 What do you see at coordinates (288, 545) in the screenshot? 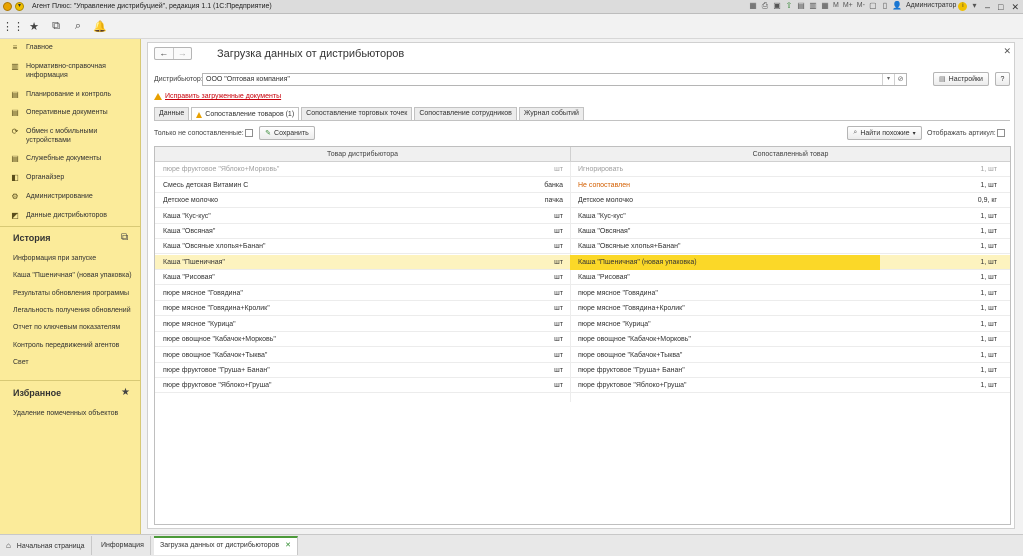
I see `close-tab-icon: ✕` at bounding box center [288, 545].